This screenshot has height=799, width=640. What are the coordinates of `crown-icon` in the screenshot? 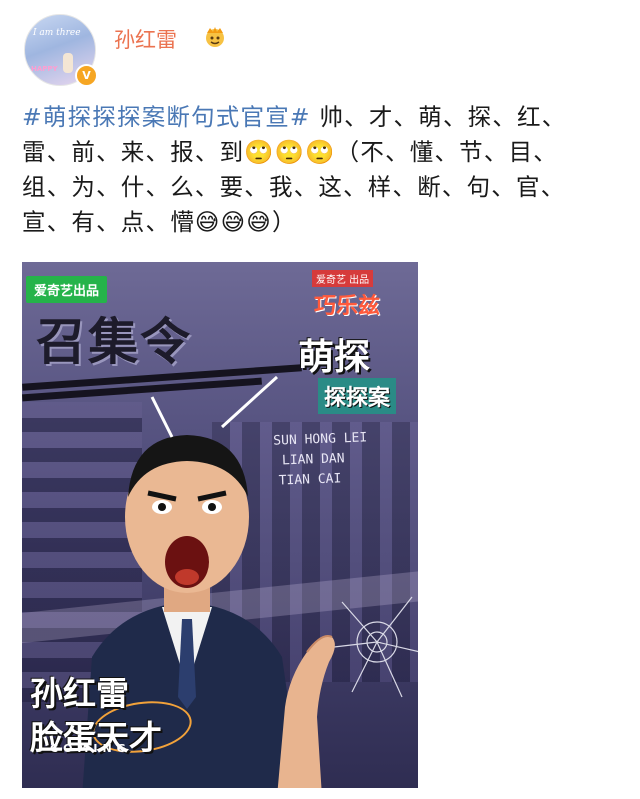 It's located at (215, 37).